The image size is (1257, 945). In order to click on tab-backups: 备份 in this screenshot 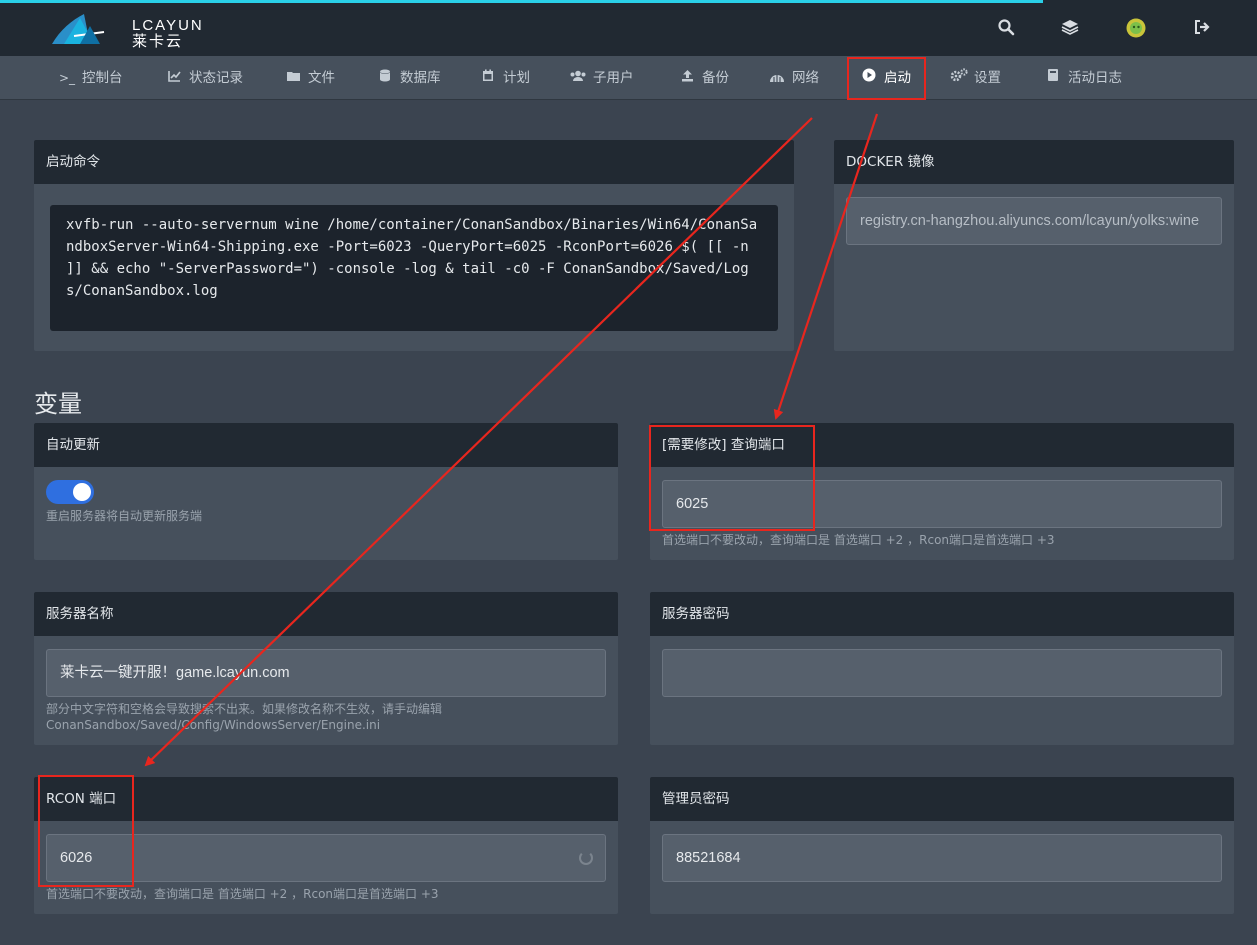, I will do `click(703, 78)`.